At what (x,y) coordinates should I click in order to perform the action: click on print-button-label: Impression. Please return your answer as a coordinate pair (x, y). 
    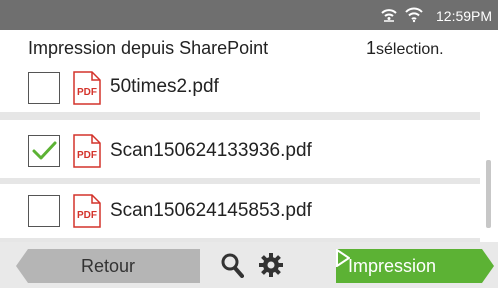
    Looking at the image, I should click on (392, 266).